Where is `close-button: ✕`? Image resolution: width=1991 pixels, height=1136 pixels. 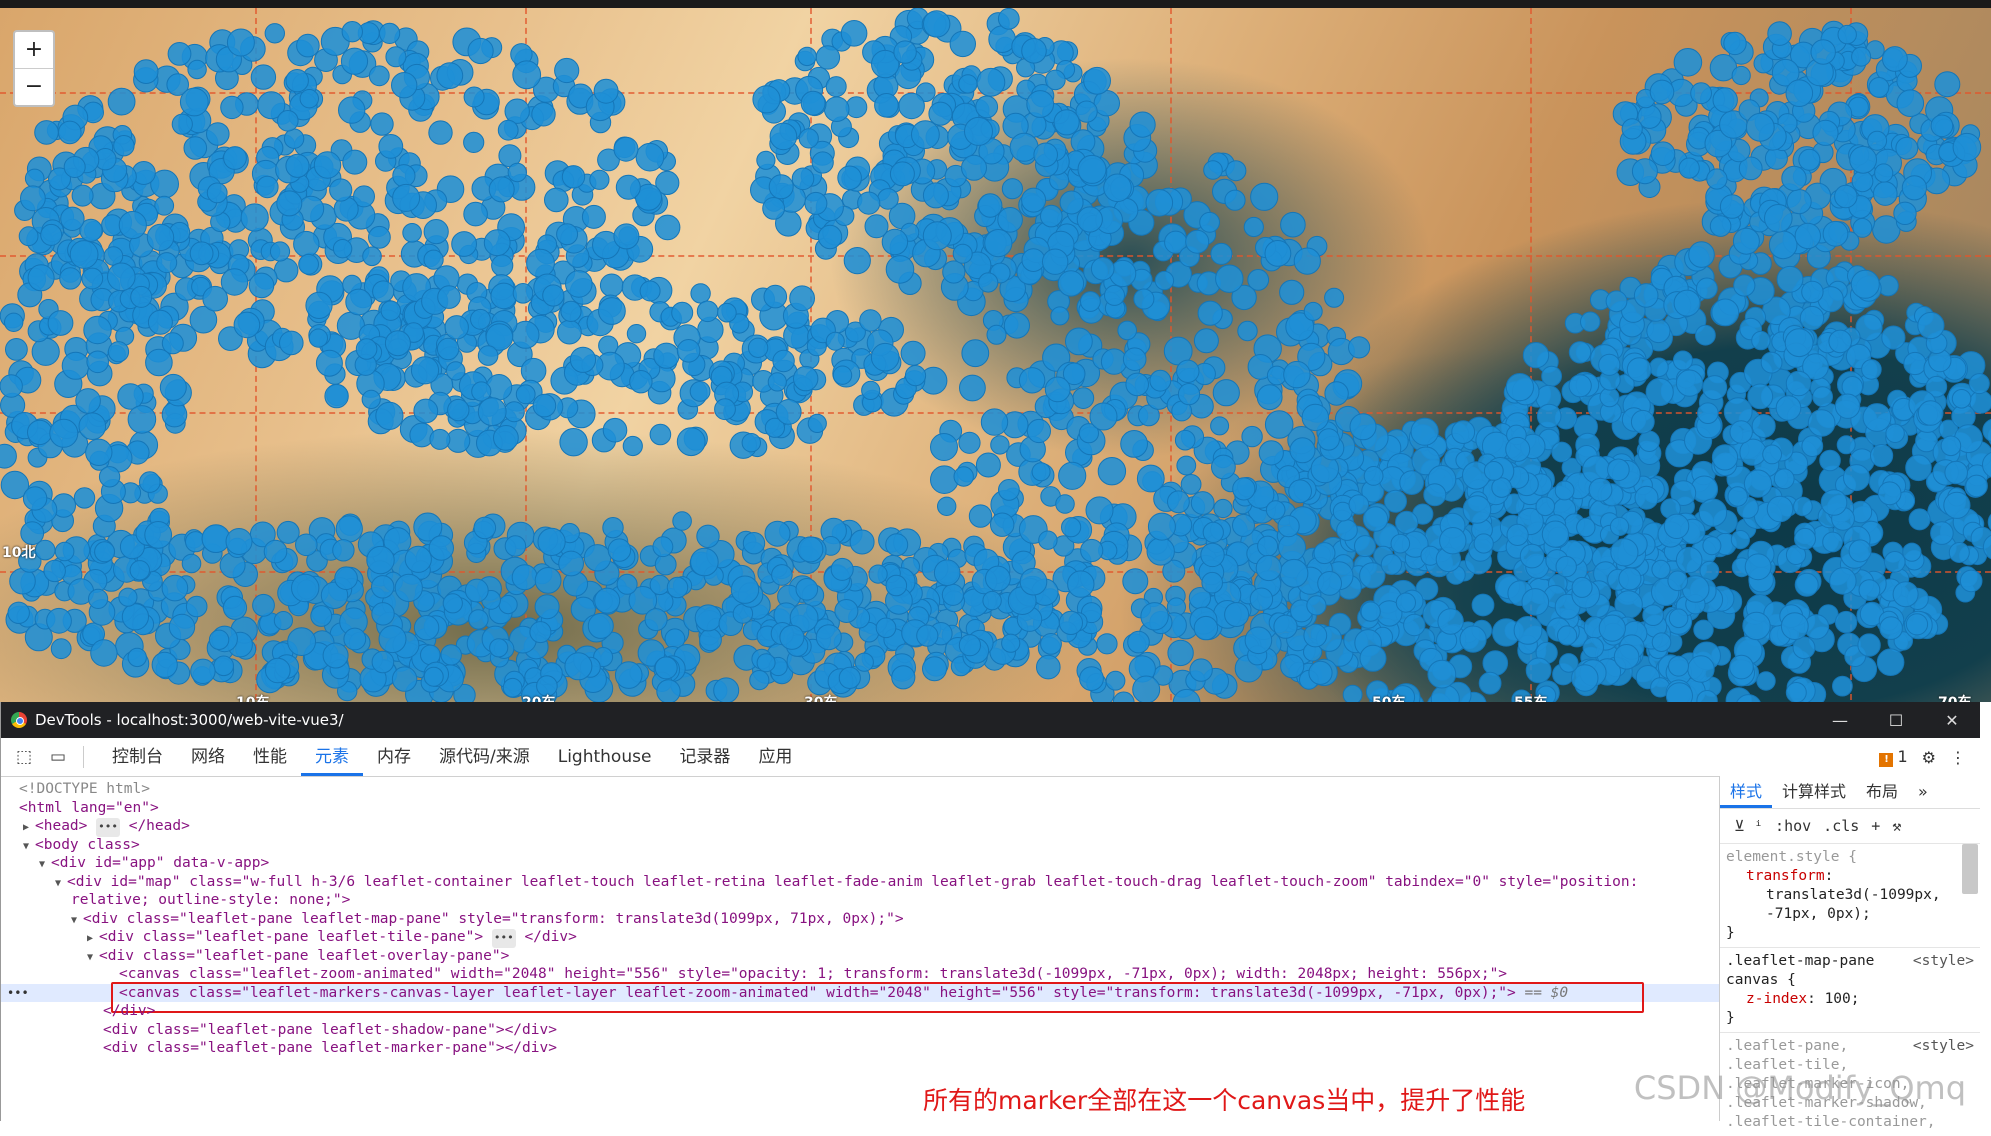
close-button: ✕ is located at coordinates (1952, 720).